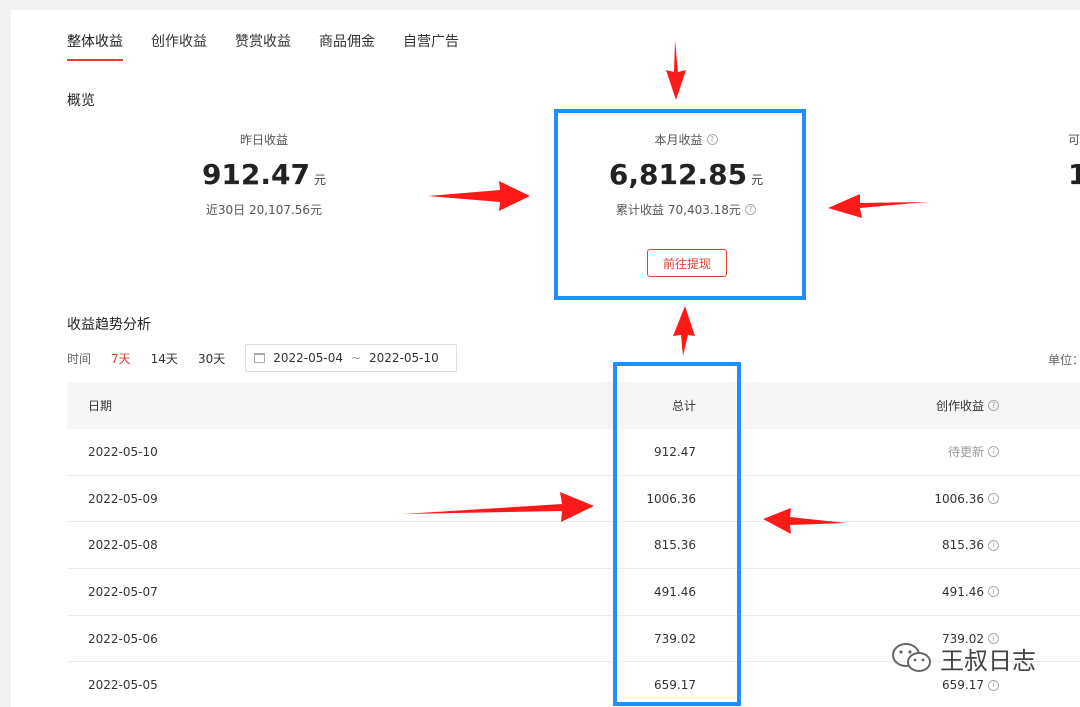 This screenshot has height=707, width=1080. I want to click on time-label: 时间, so click(79, 358).